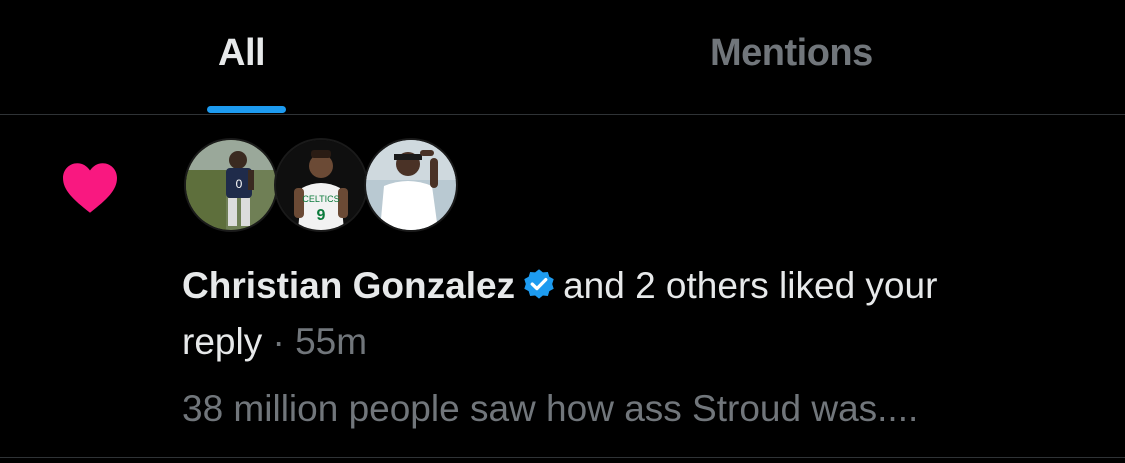 The height and width of the screenshot is (463, 1125). I want to click on avatar, so click(411, 185).